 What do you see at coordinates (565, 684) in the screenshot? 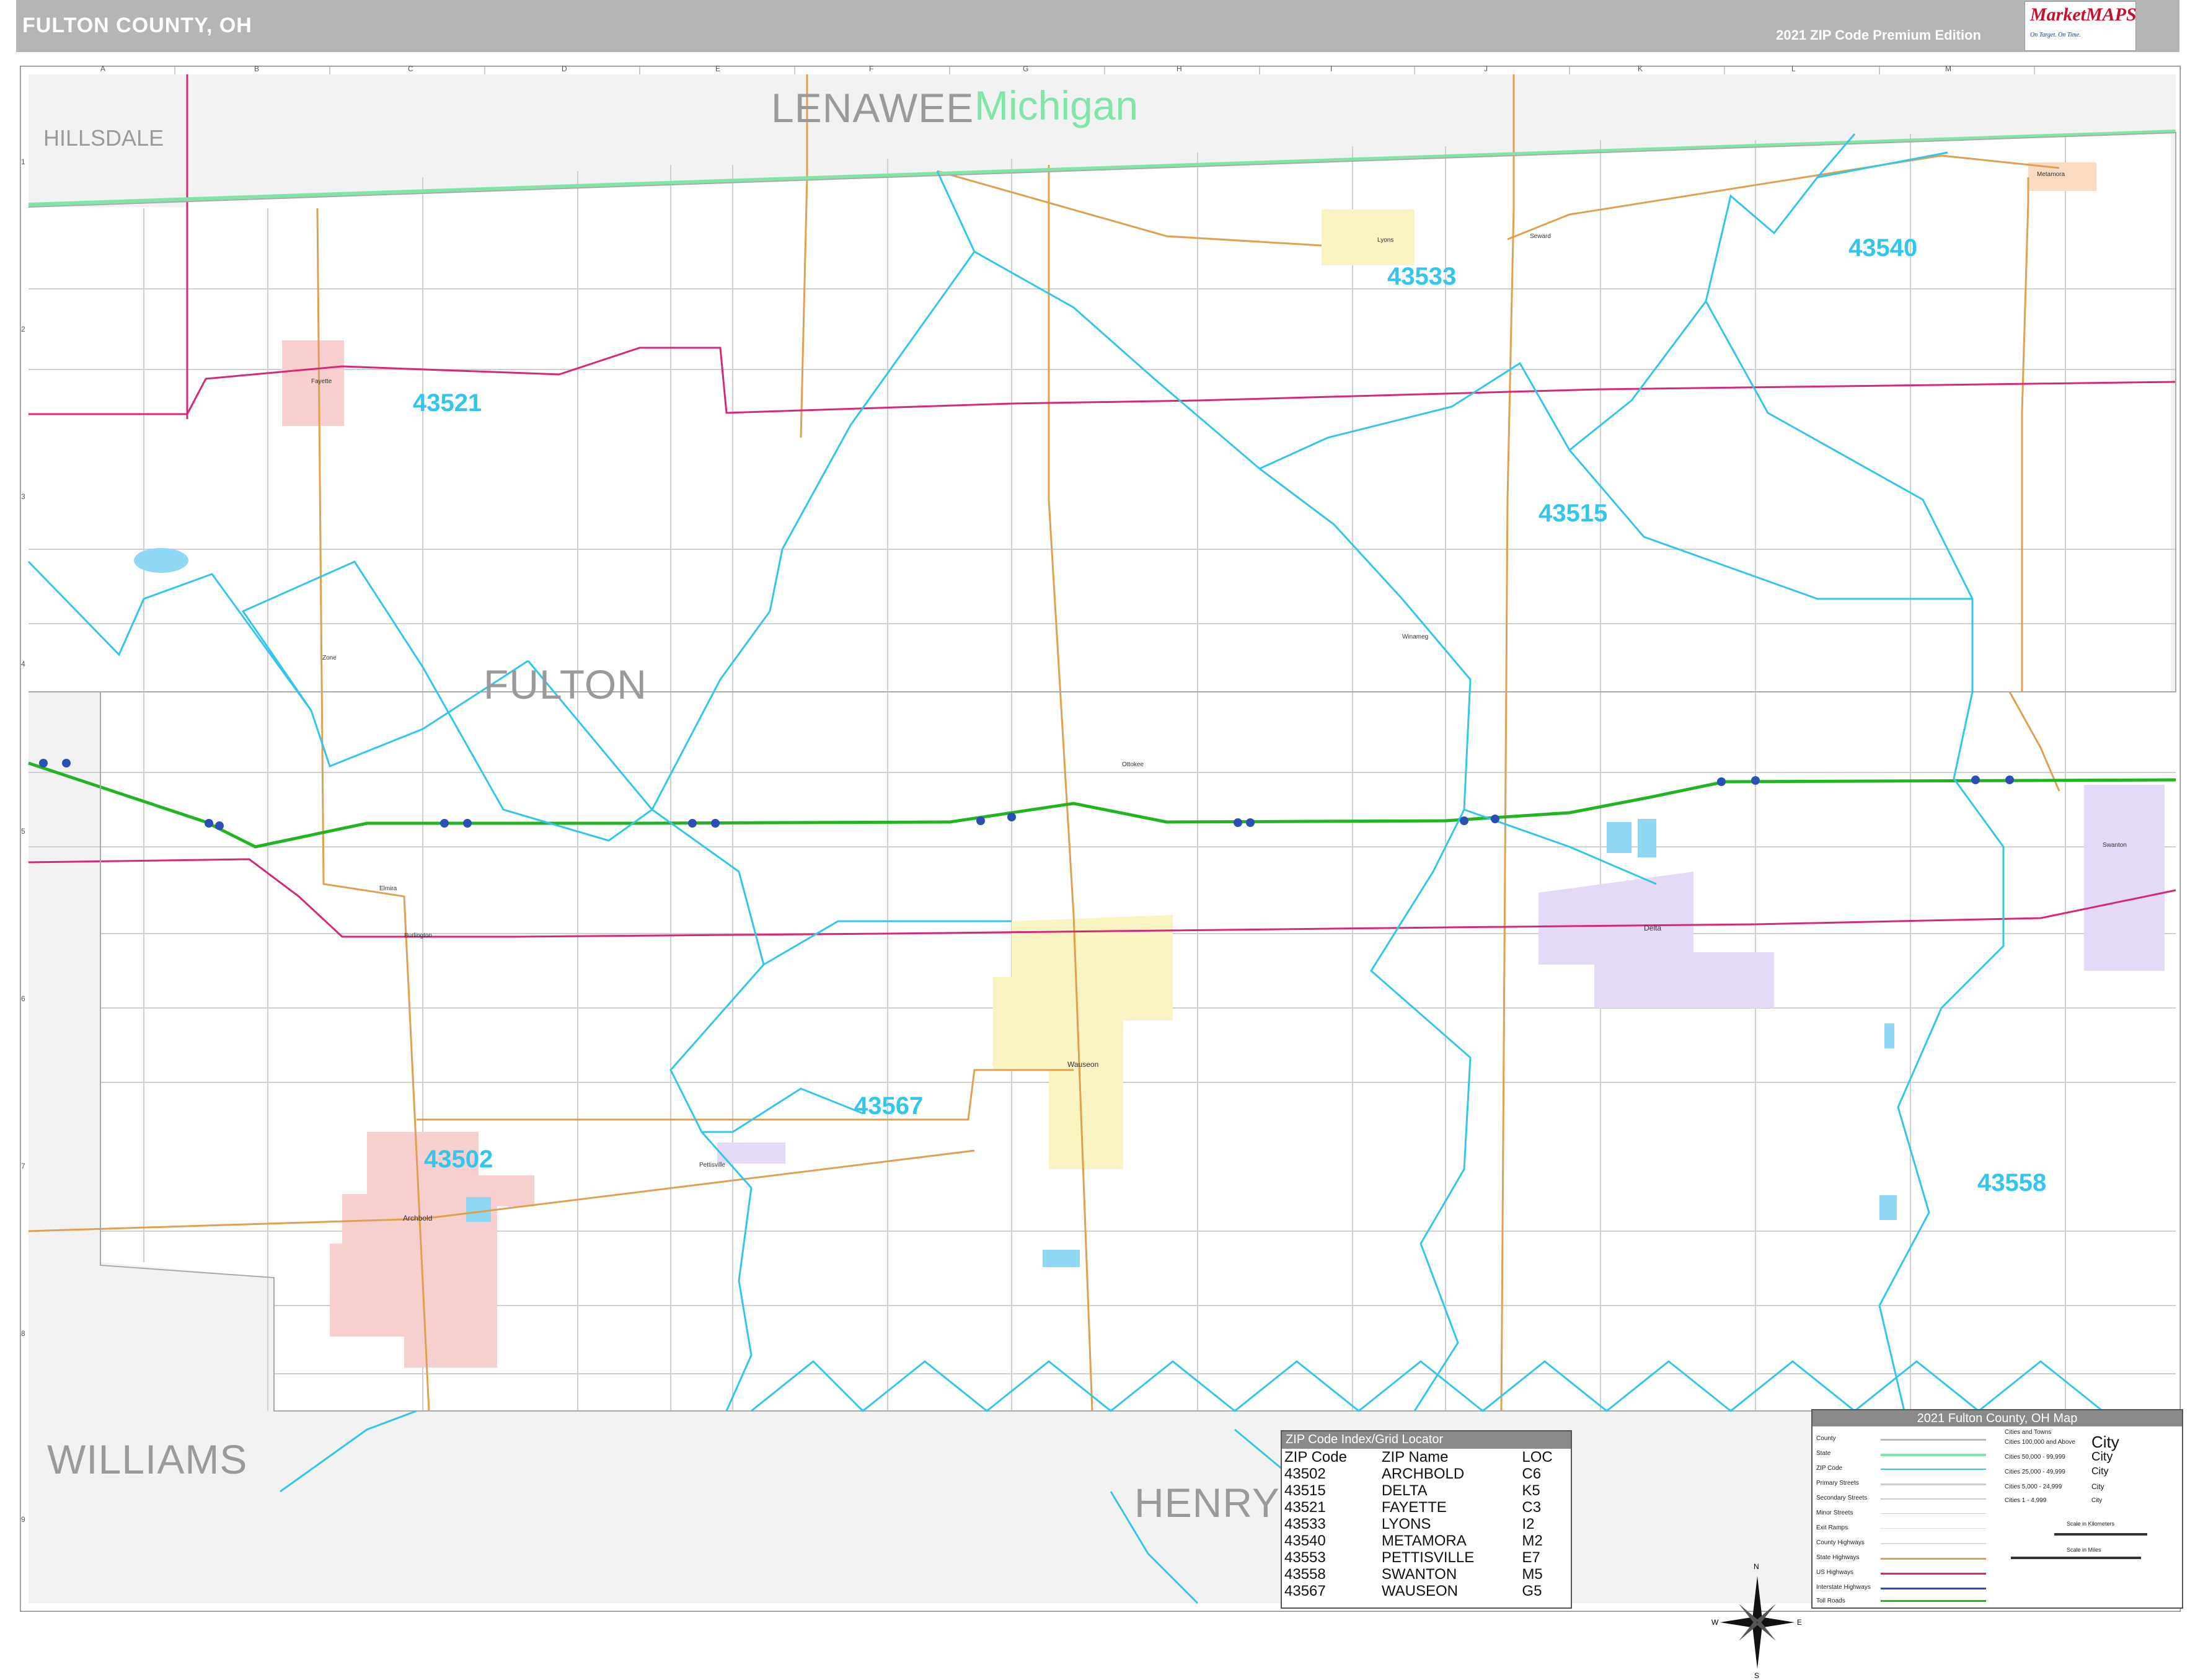
I see `county-label-fulton: FULTON` at bounding box center [565, 684].